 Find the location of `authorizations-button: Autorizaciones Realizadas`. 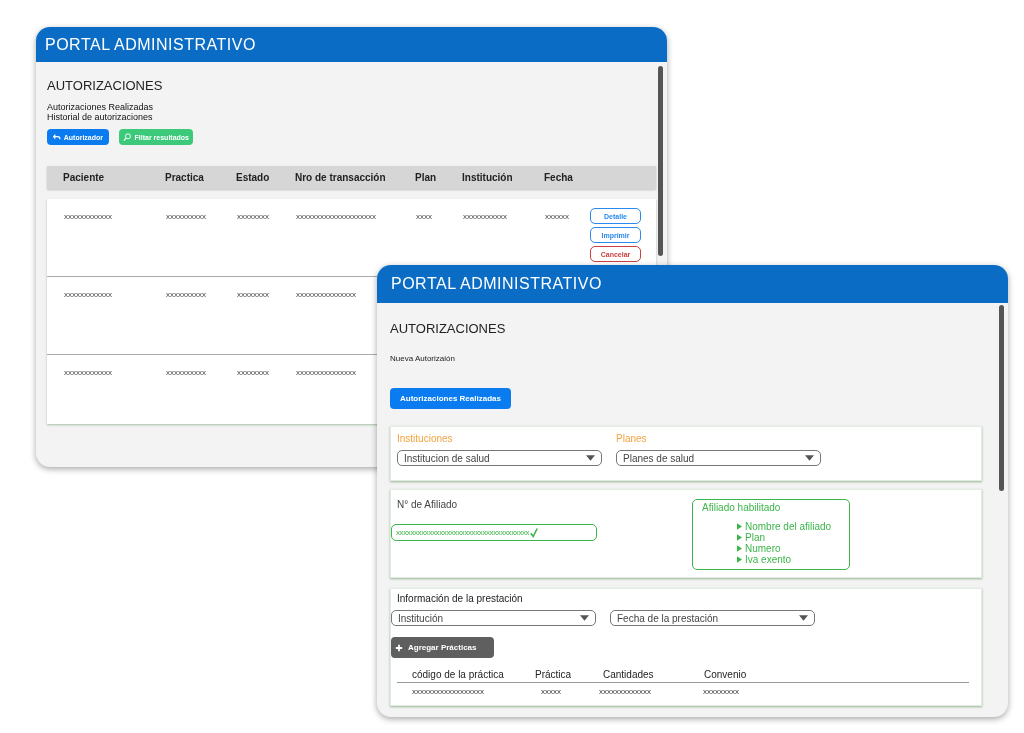

authorizations-button: Autorizaciones Realizadas is located at coordinates (450, 398).